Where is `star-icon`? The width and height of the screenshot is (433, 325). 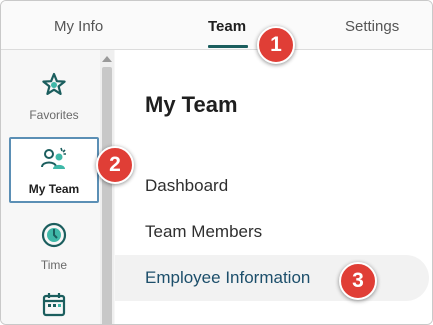 star-icon is located at coordinates (54, 87).